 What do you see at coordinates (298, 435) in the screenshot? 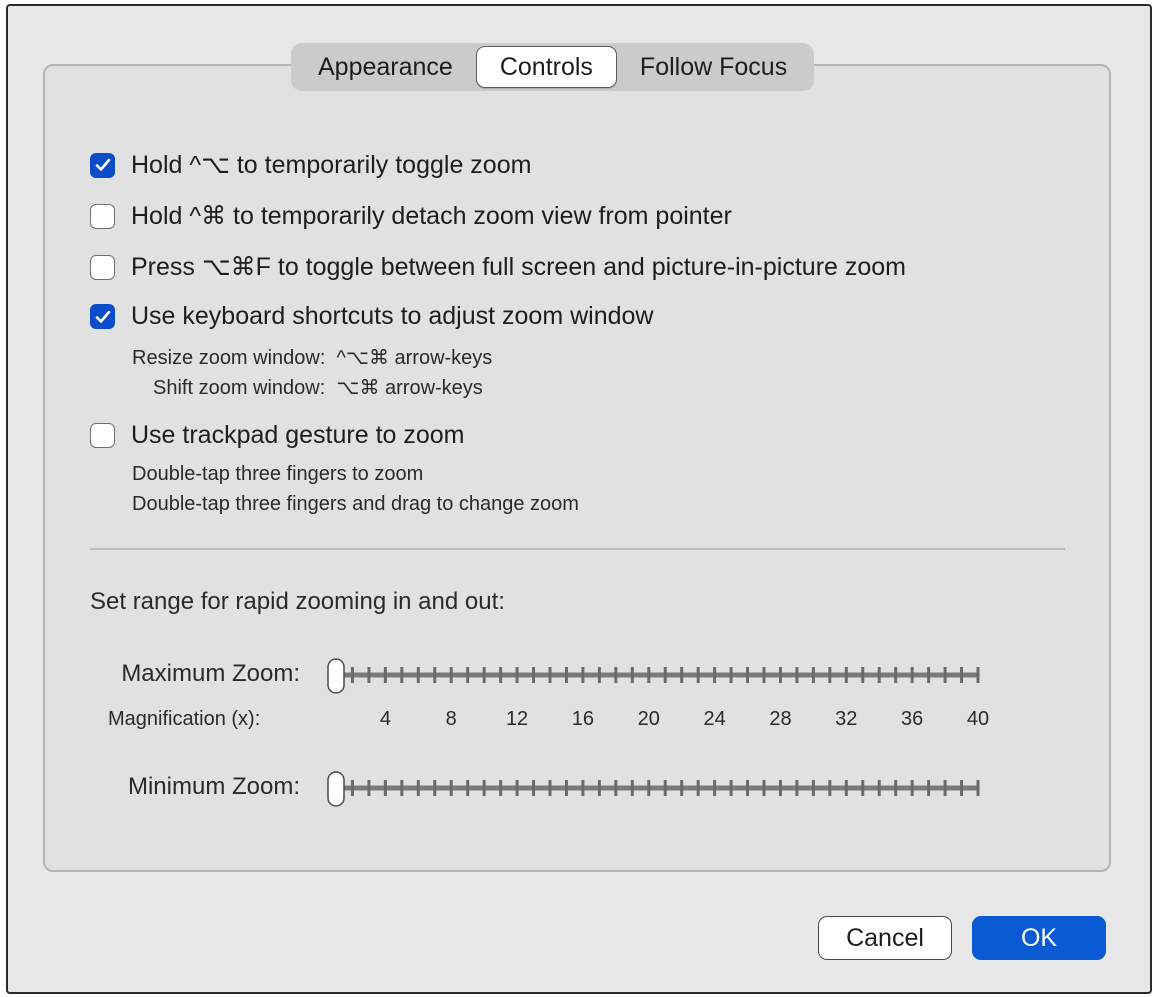
I see `trackpad-gesture-label: Use trackpad gesture to zoom` at bounding box center [298, 435].